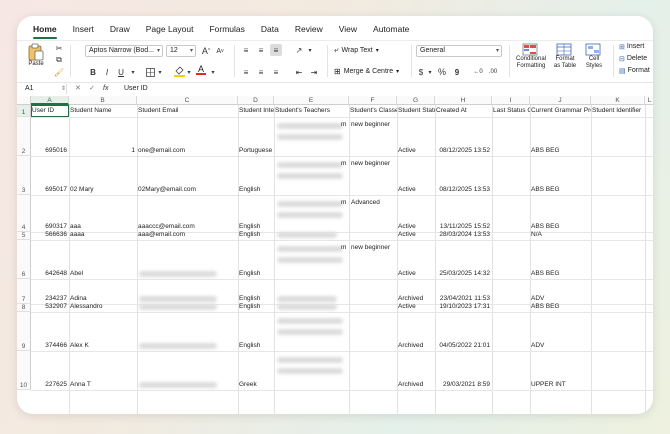 This screenshot has height=434, width=670. Describe the element at coordinates (24, 331) in the screenshot. I see `row-header-9: 9` at that location.